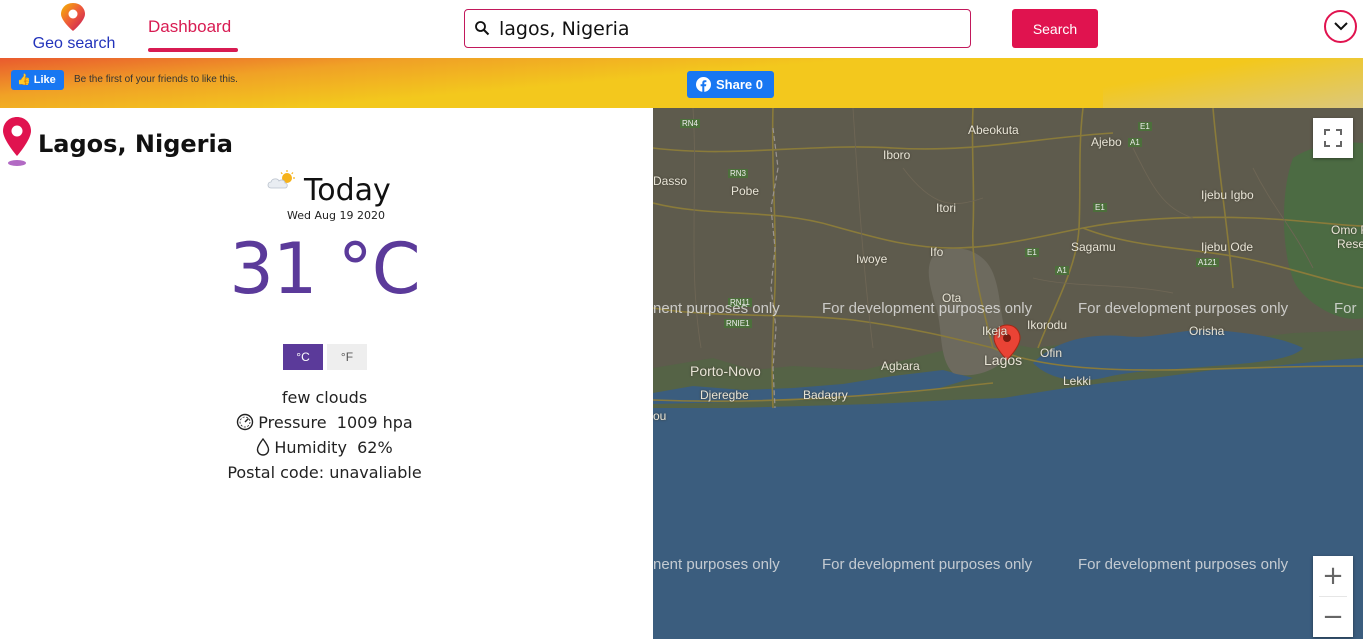  What do you see at coordinates (1051, 353) in the screenshot?
I see `place-label: Ofin` at bounding box center [1051, 353].